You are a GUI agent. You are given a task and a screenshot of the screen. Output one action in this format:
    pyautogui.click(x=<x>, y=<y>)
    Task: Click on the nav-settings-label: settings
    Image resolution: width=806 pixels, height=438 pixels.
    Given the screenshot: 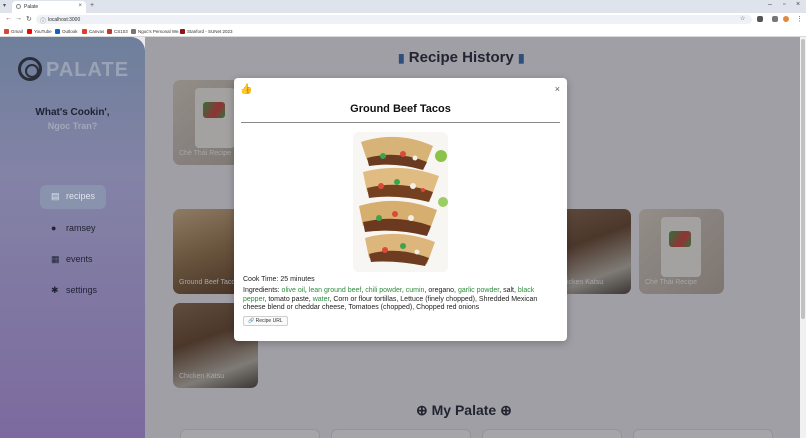 What is the action you would take?
    pyautogui.click(x=82, y=290)
    